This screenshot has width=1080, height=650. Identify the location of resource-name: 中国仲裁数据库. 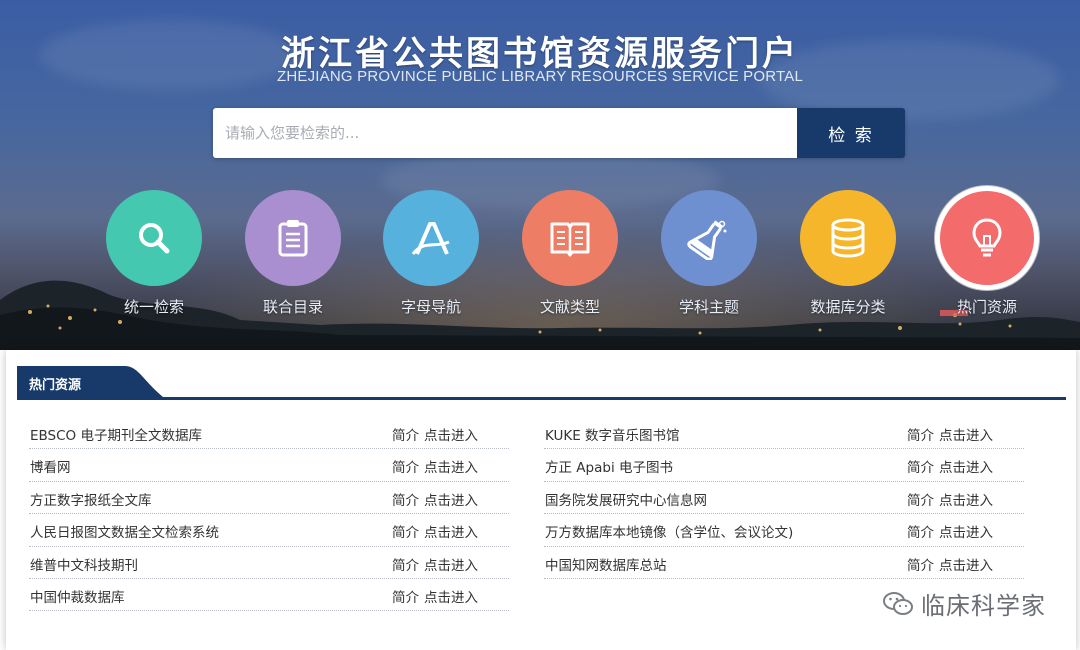
(77, 596).